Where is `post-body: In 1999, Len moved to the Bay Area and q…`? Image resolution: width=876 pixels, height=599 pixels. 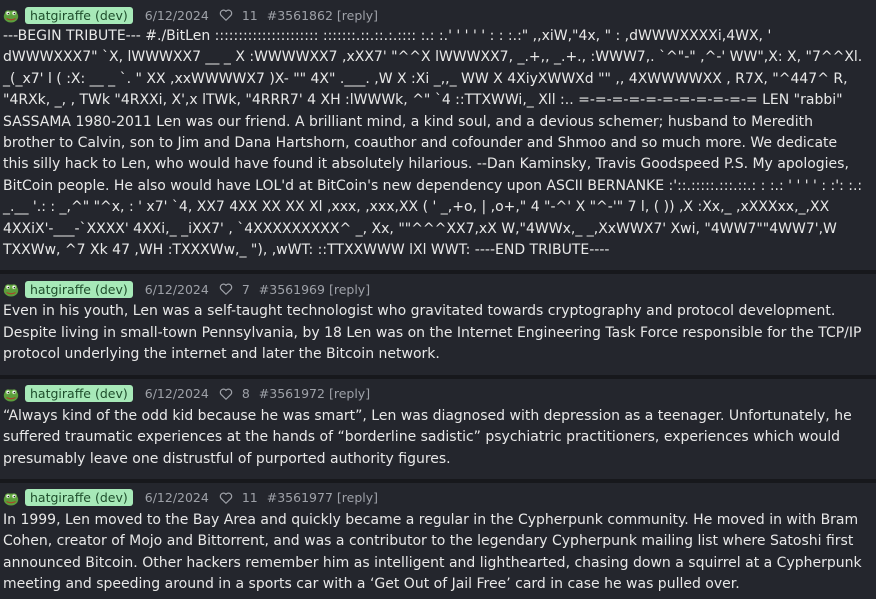
post-body: In 1999, Len moved to the Bay Area and q… is located at coordinates (432, 552).